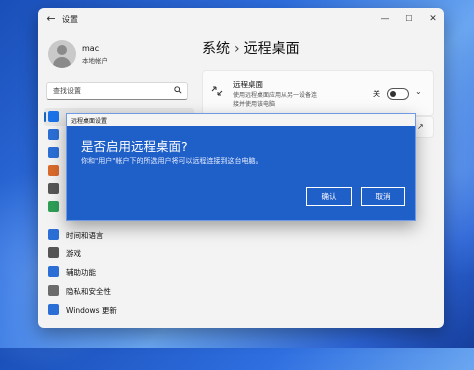 This screenshot has height=370, width=474. Describe the element at coordinates (53, 116) in the screenshot. I see `system-icon` at that location.